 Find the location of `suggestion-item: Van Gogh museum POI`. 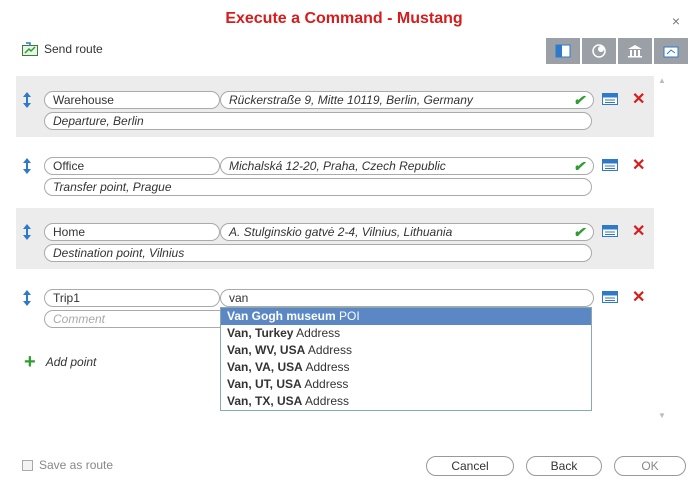

suggestion-item: Van Gogh museum POI is located at coordinates (406, 316).